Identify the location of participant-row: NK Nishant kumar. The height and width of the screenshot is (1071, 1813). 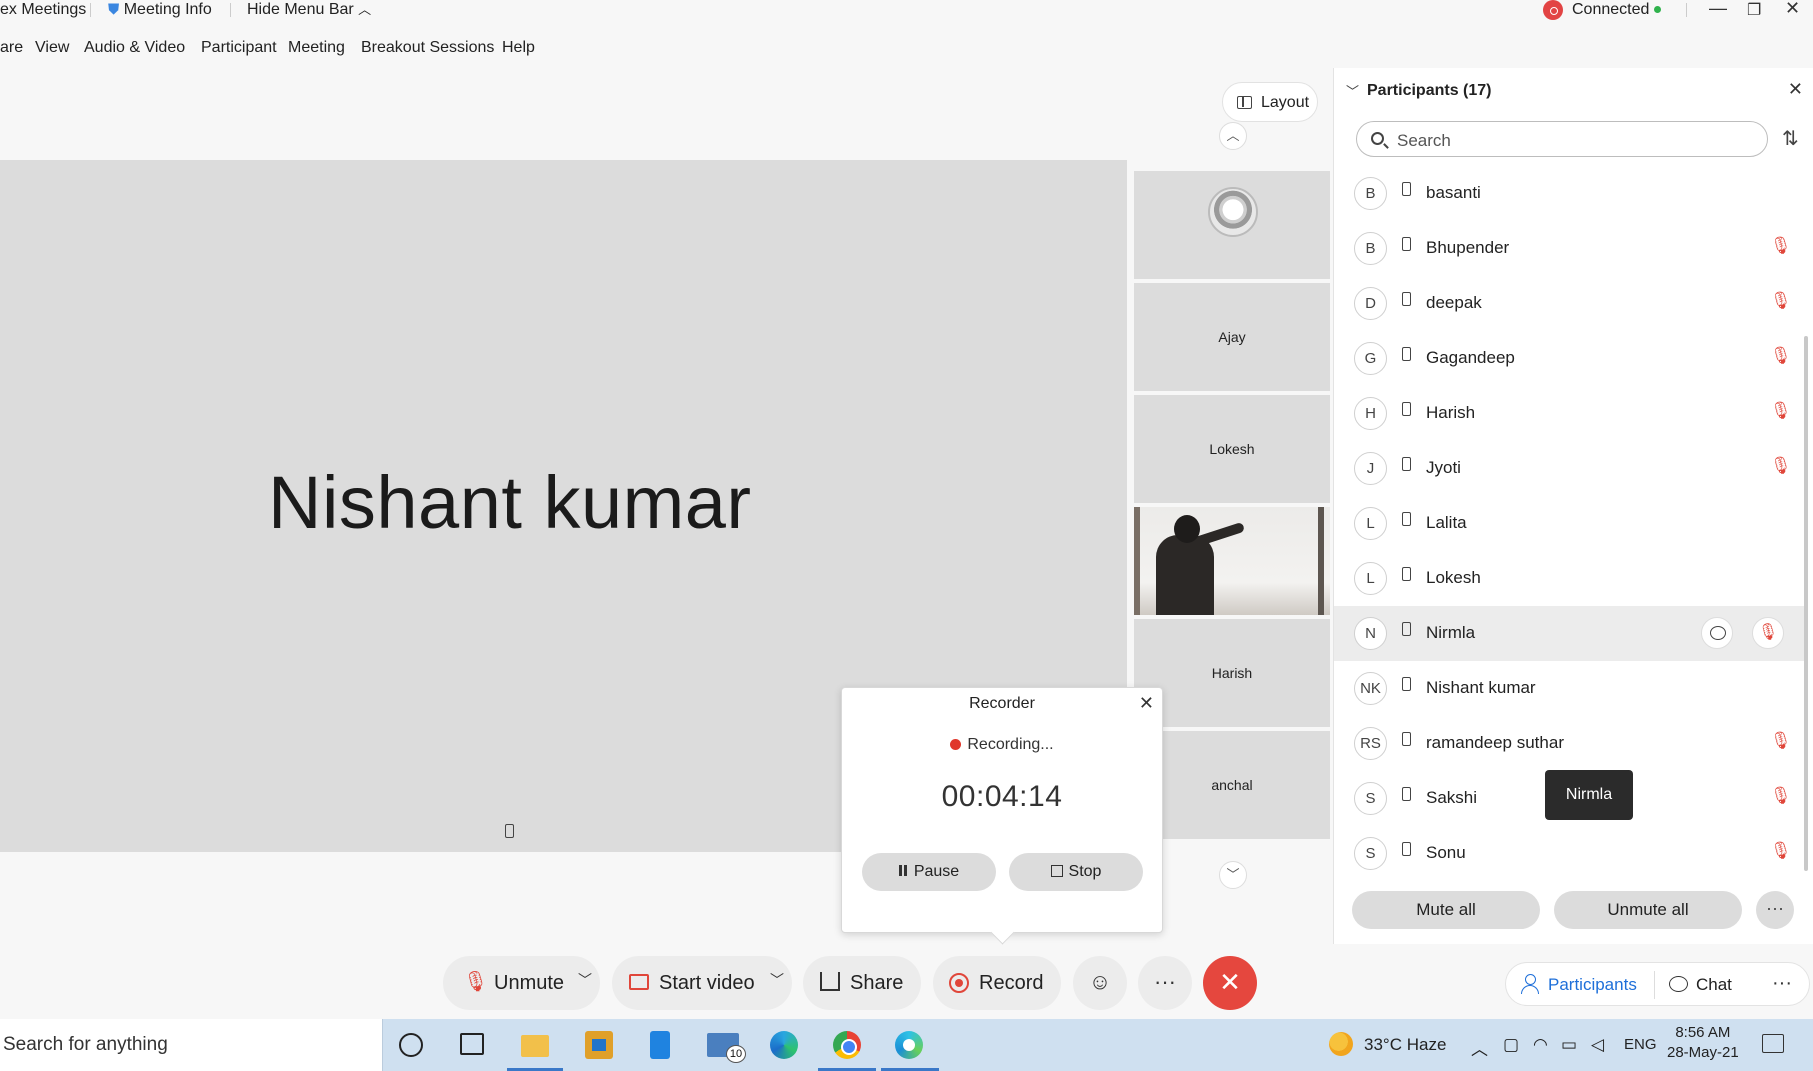
(1569, 688).